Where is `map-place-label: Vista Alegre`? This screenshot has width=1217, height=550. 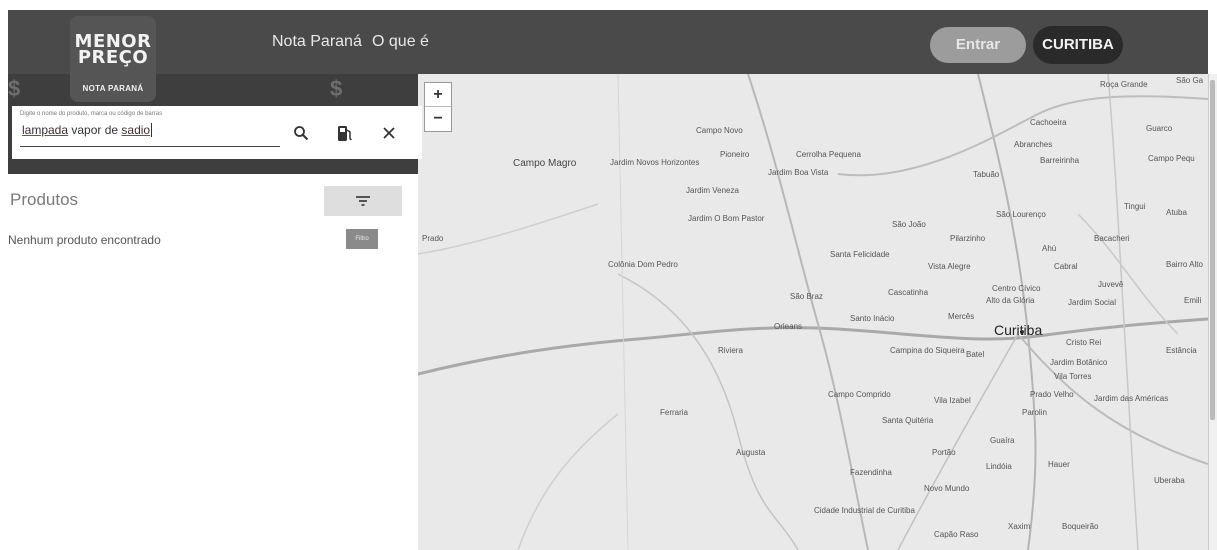 map-place-label: Vista Alegre is located at coordinates (949, 266).